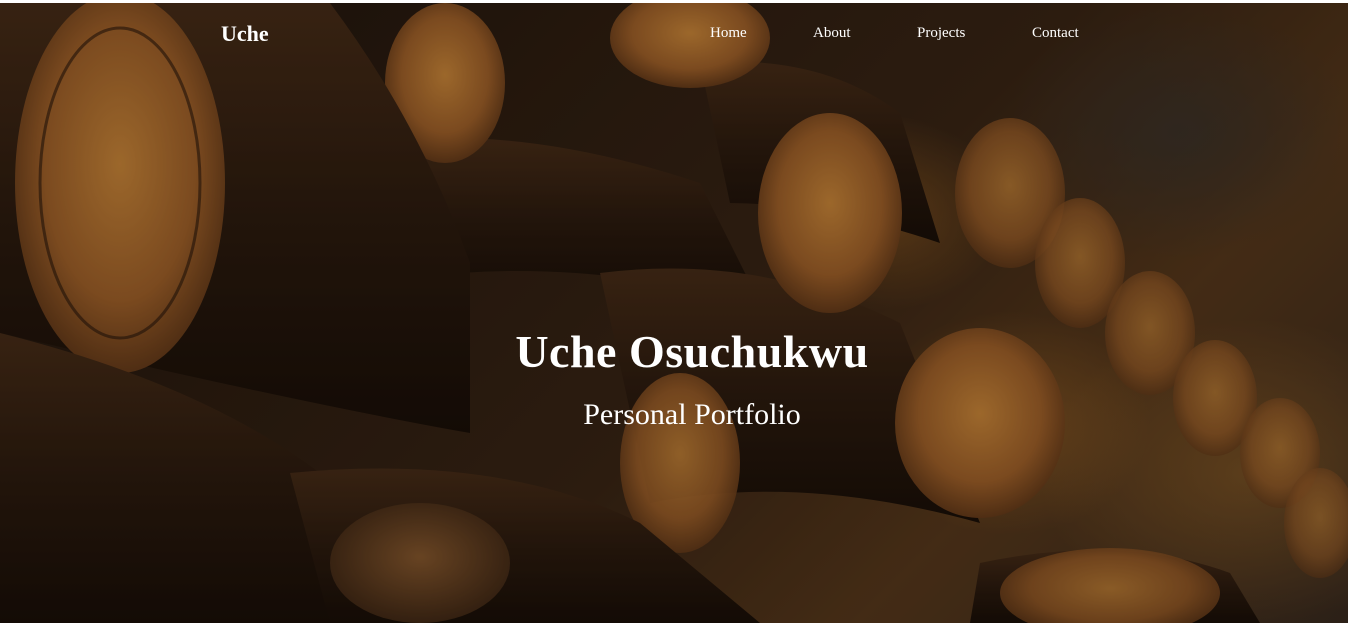  I want to click on nav-link-home: Home, so click(728, 33).